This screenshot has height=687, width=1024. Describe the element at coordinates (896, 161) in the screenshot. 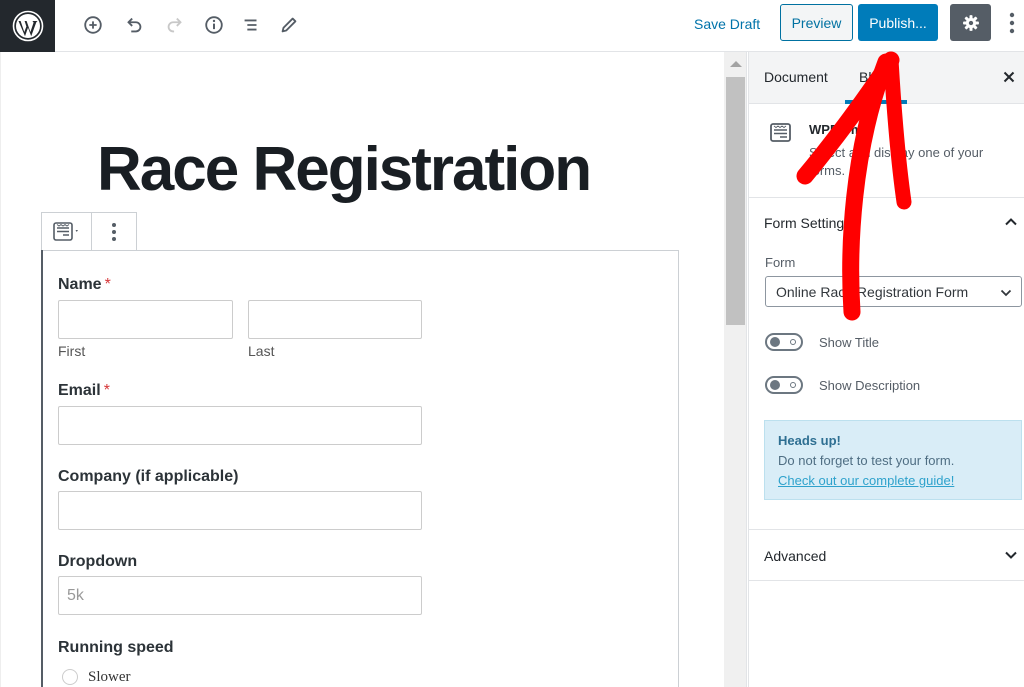

I see `block-card-description: Select and display one of your forms.` at that location.